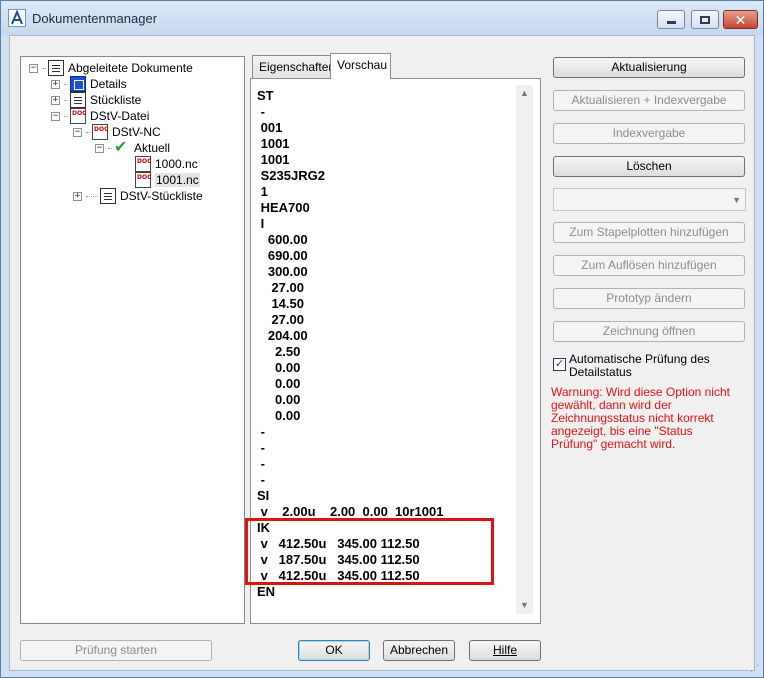 The image size is (764, 678). Describe the element at coordinates (282, 271) in the screenshot. I see `preview-line: 300.00` at that location.